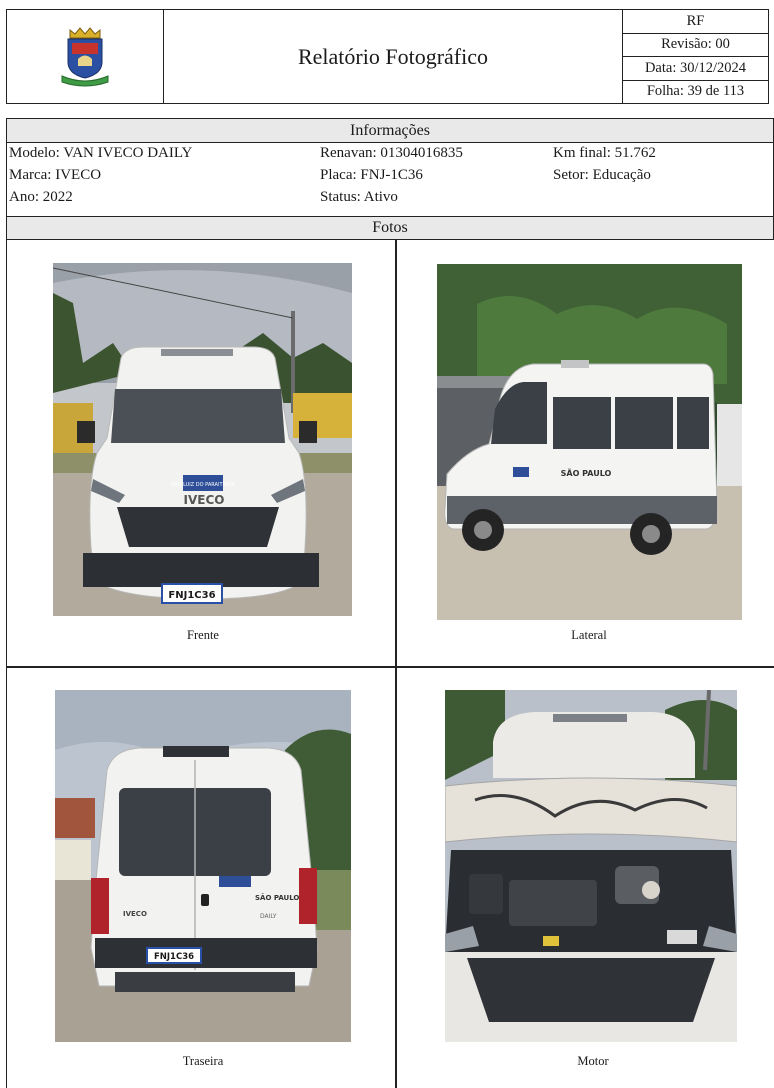 The height and width of the screenshot is (1088, 774). Describe the element at coordinates (203, 635) in the screenshot. I see `caption-front: Frente` at that location.